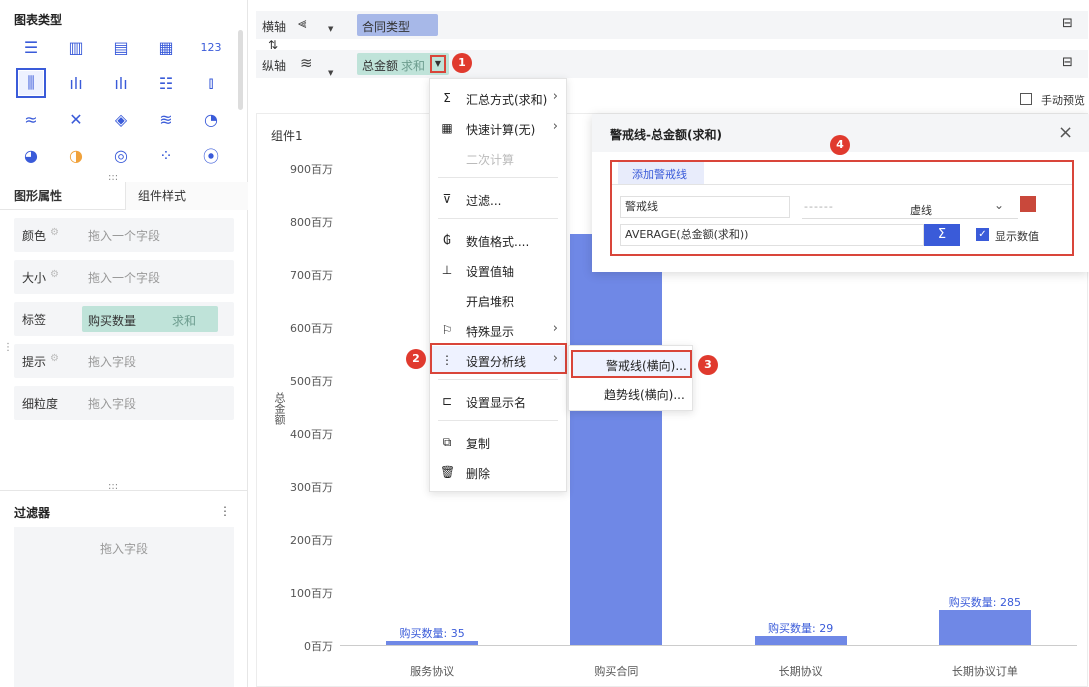 The image size is (1089, 687). What do you see at coordinates (162, 196) in the screenshot?
I see `tab-component-style: 组件样式` at bounding box center [162, 196].